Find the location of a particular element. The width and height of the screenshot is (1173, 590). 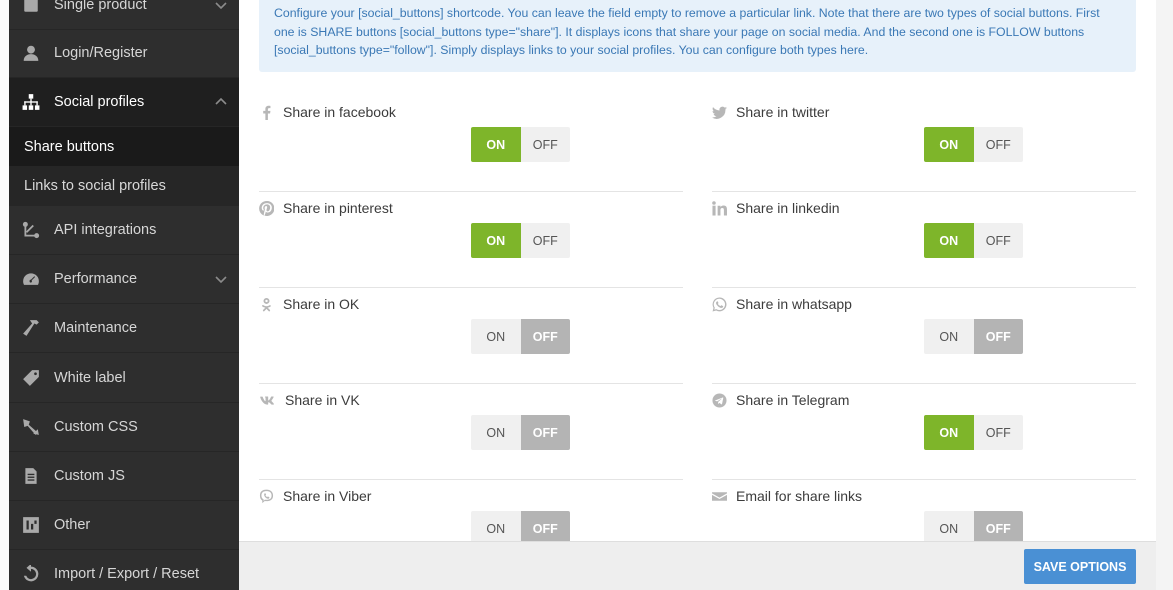

option-label: Share in facebook is located at coordinates (339, 112).